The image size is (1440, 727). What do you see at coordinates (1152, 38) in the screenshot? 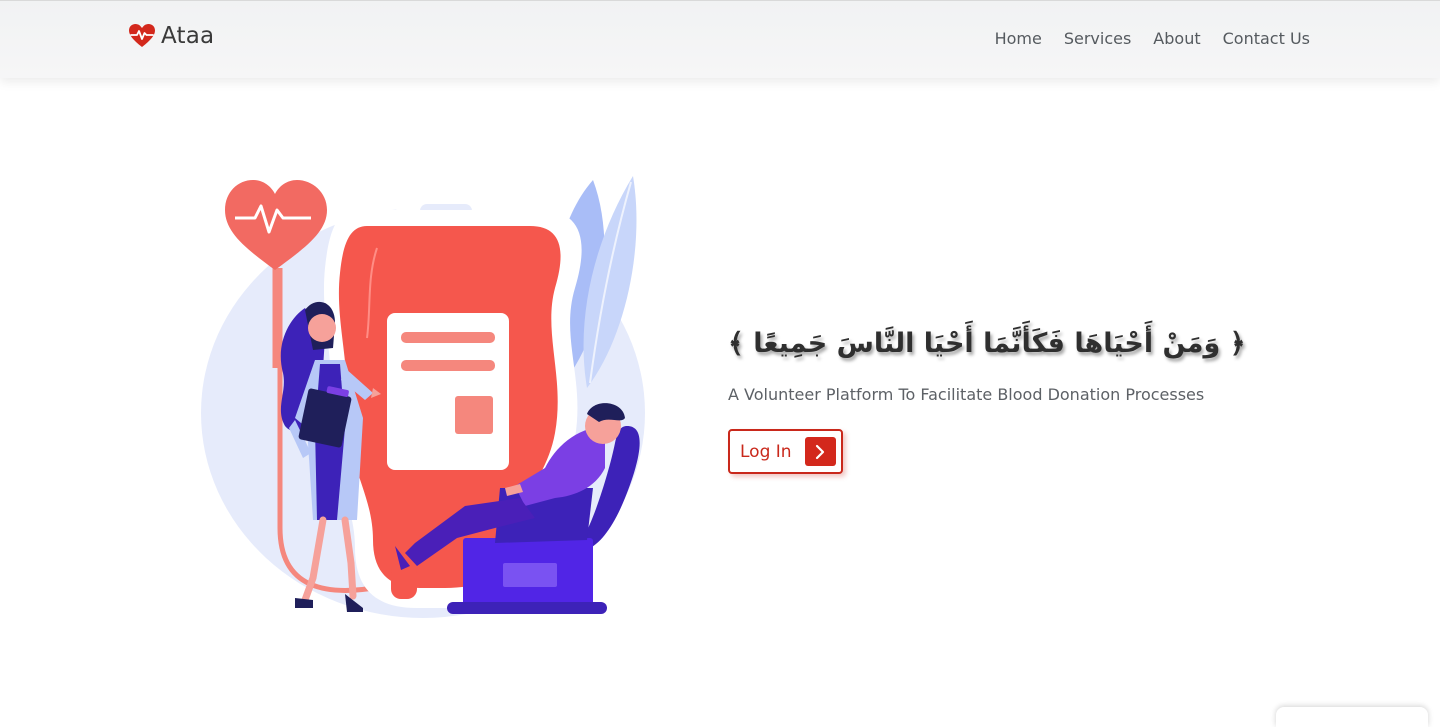
I see `nav-menu: Home Services About Contact Us` at bounding box center [1152, 38].